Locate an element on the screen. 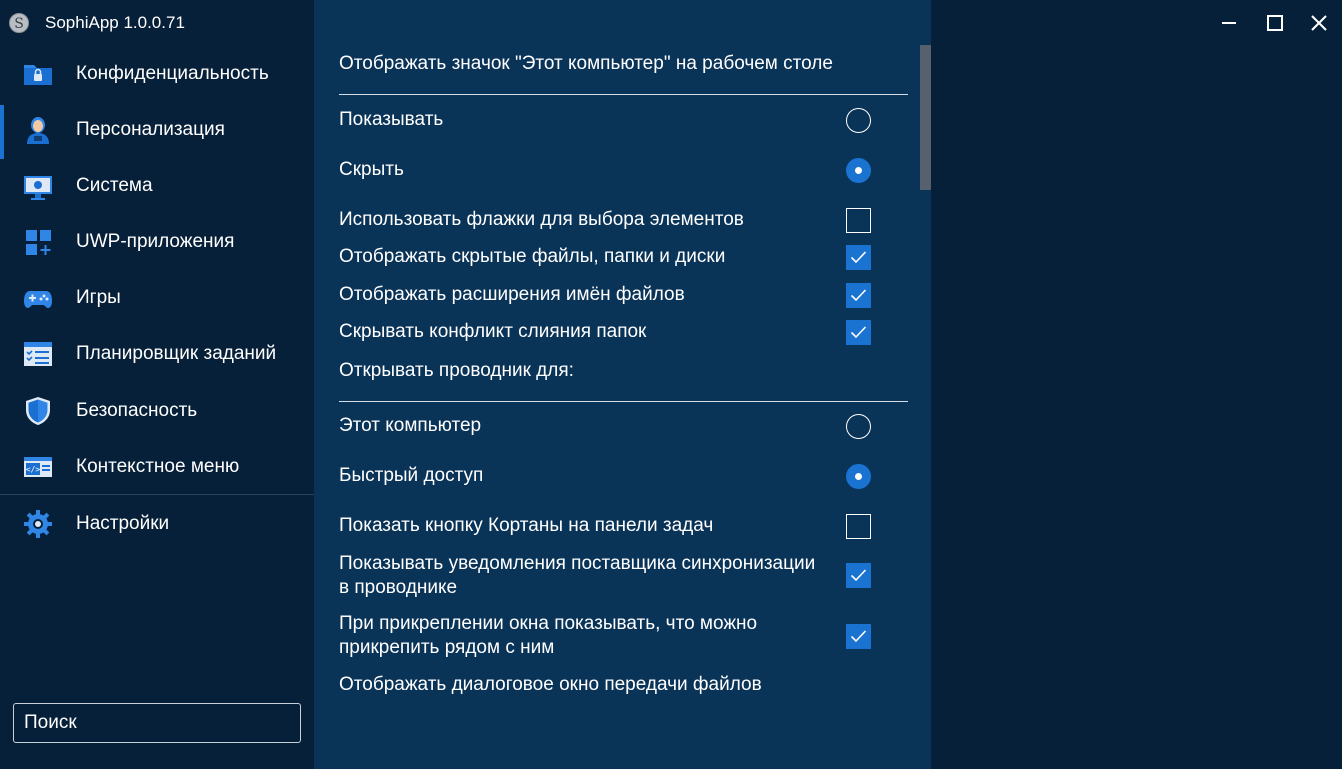 This screenshot has height=769, width=1342. option-label: Скрыть is located at coordinates (371, 169).